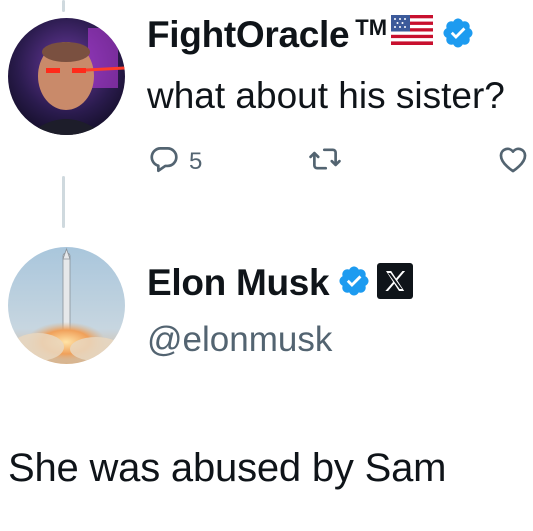 The height and width of the screenshot is (531, 533). I want to click on reply-button: 5, so click(174, 161).